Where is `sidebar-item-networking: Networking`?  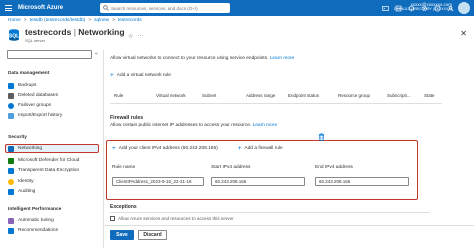
sidebar-item-networking: Networking is located at coordinates (52, 148).